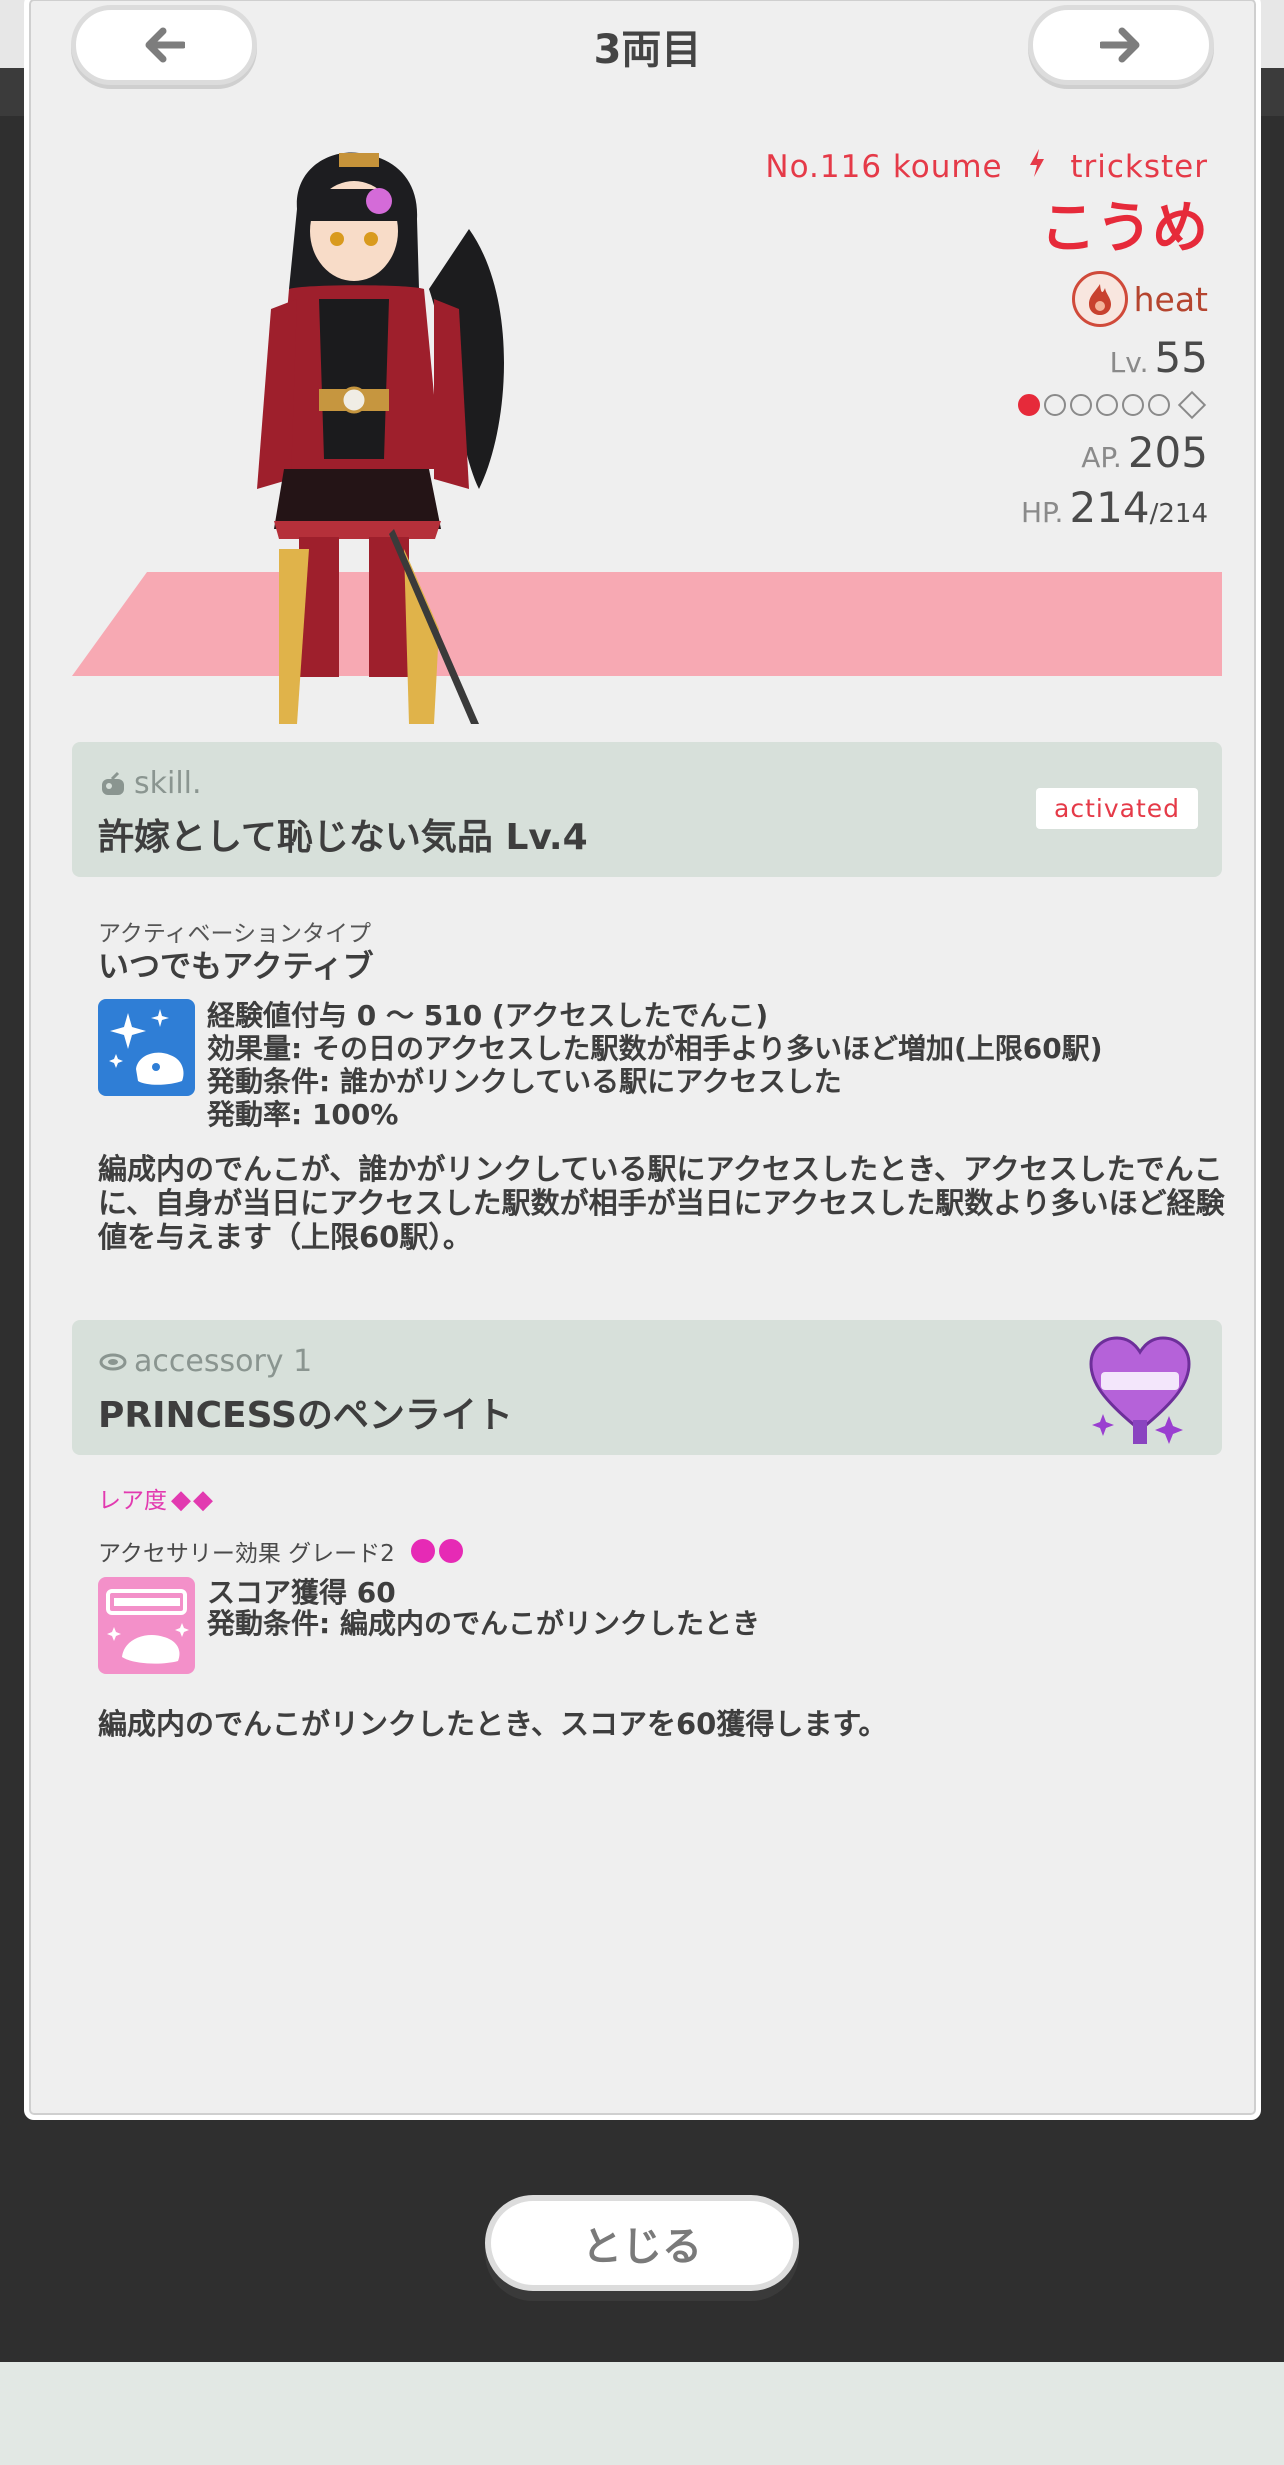 Image resolution: width=1284 pixels, height=2465 pixels. What do you see at coordinates (1101, 457) in the screenshot?
I see `ap-label: AP.` at bounding box center [1101, 457].